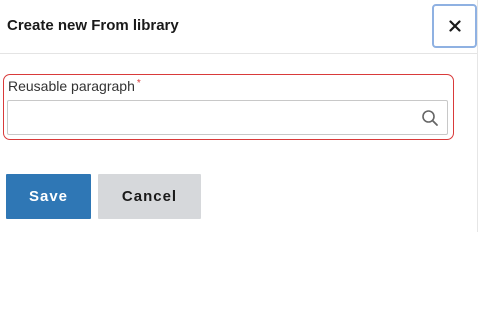  I want to click on field-label-text: Reusable paragraph, so click(71, 86).